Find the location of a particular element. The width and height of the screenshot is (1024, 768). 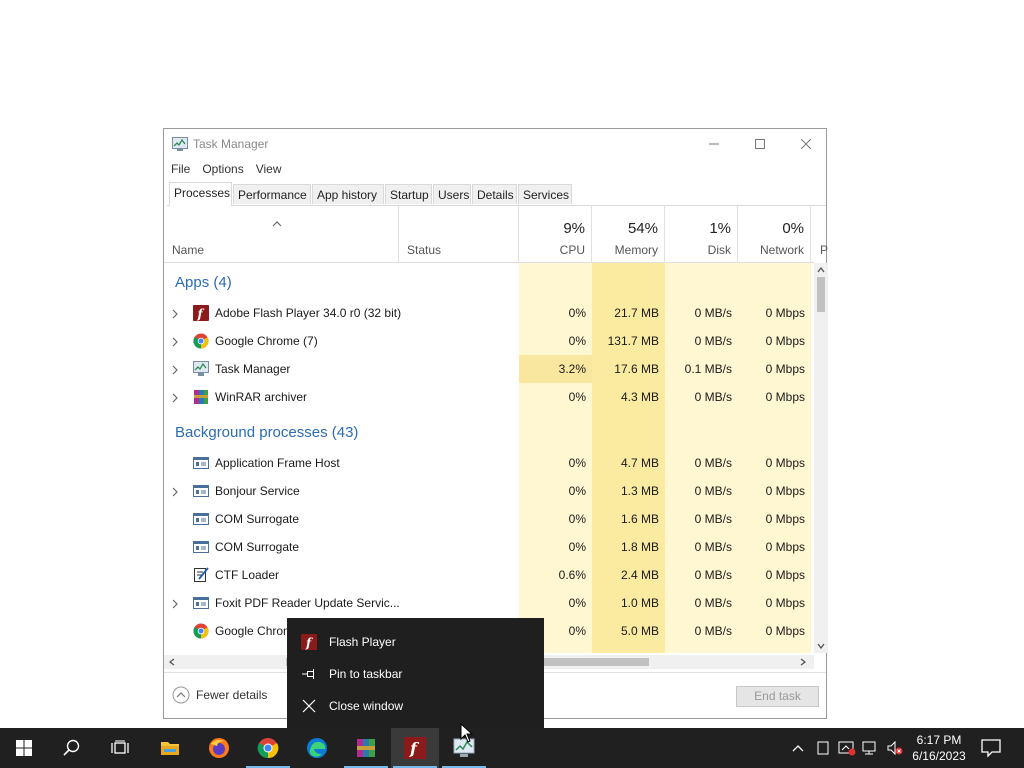

vertical-scroll-thumb is located at coordinates (821, 294).